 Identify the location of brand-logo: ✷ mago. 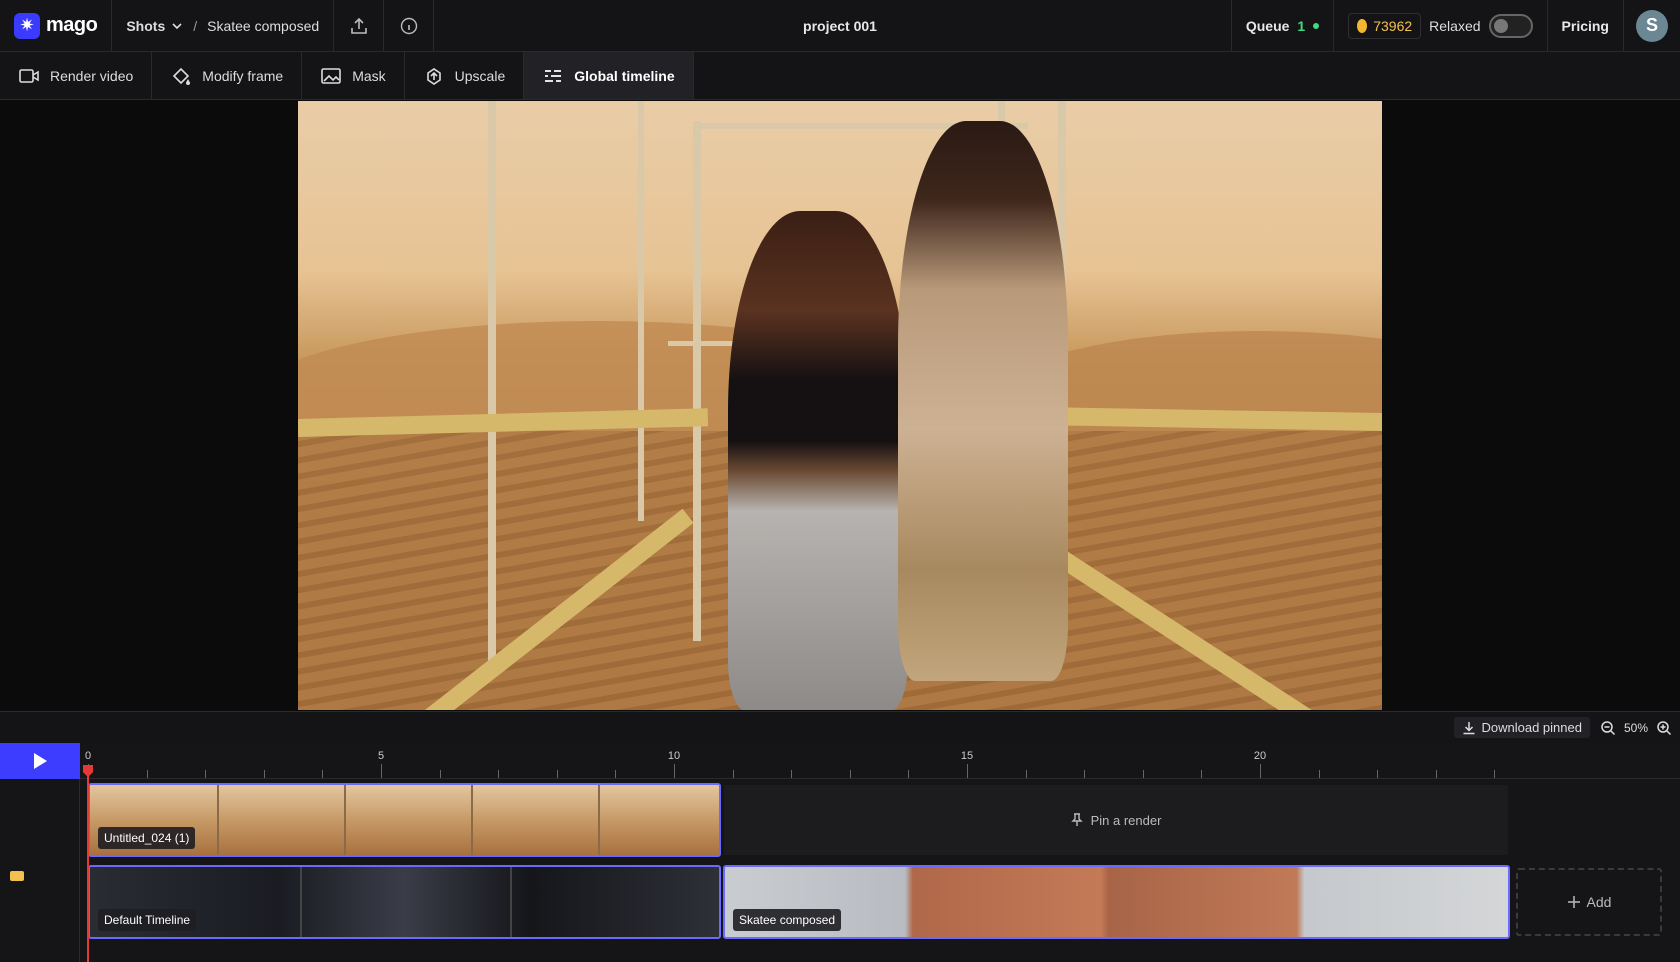
(56, 25).